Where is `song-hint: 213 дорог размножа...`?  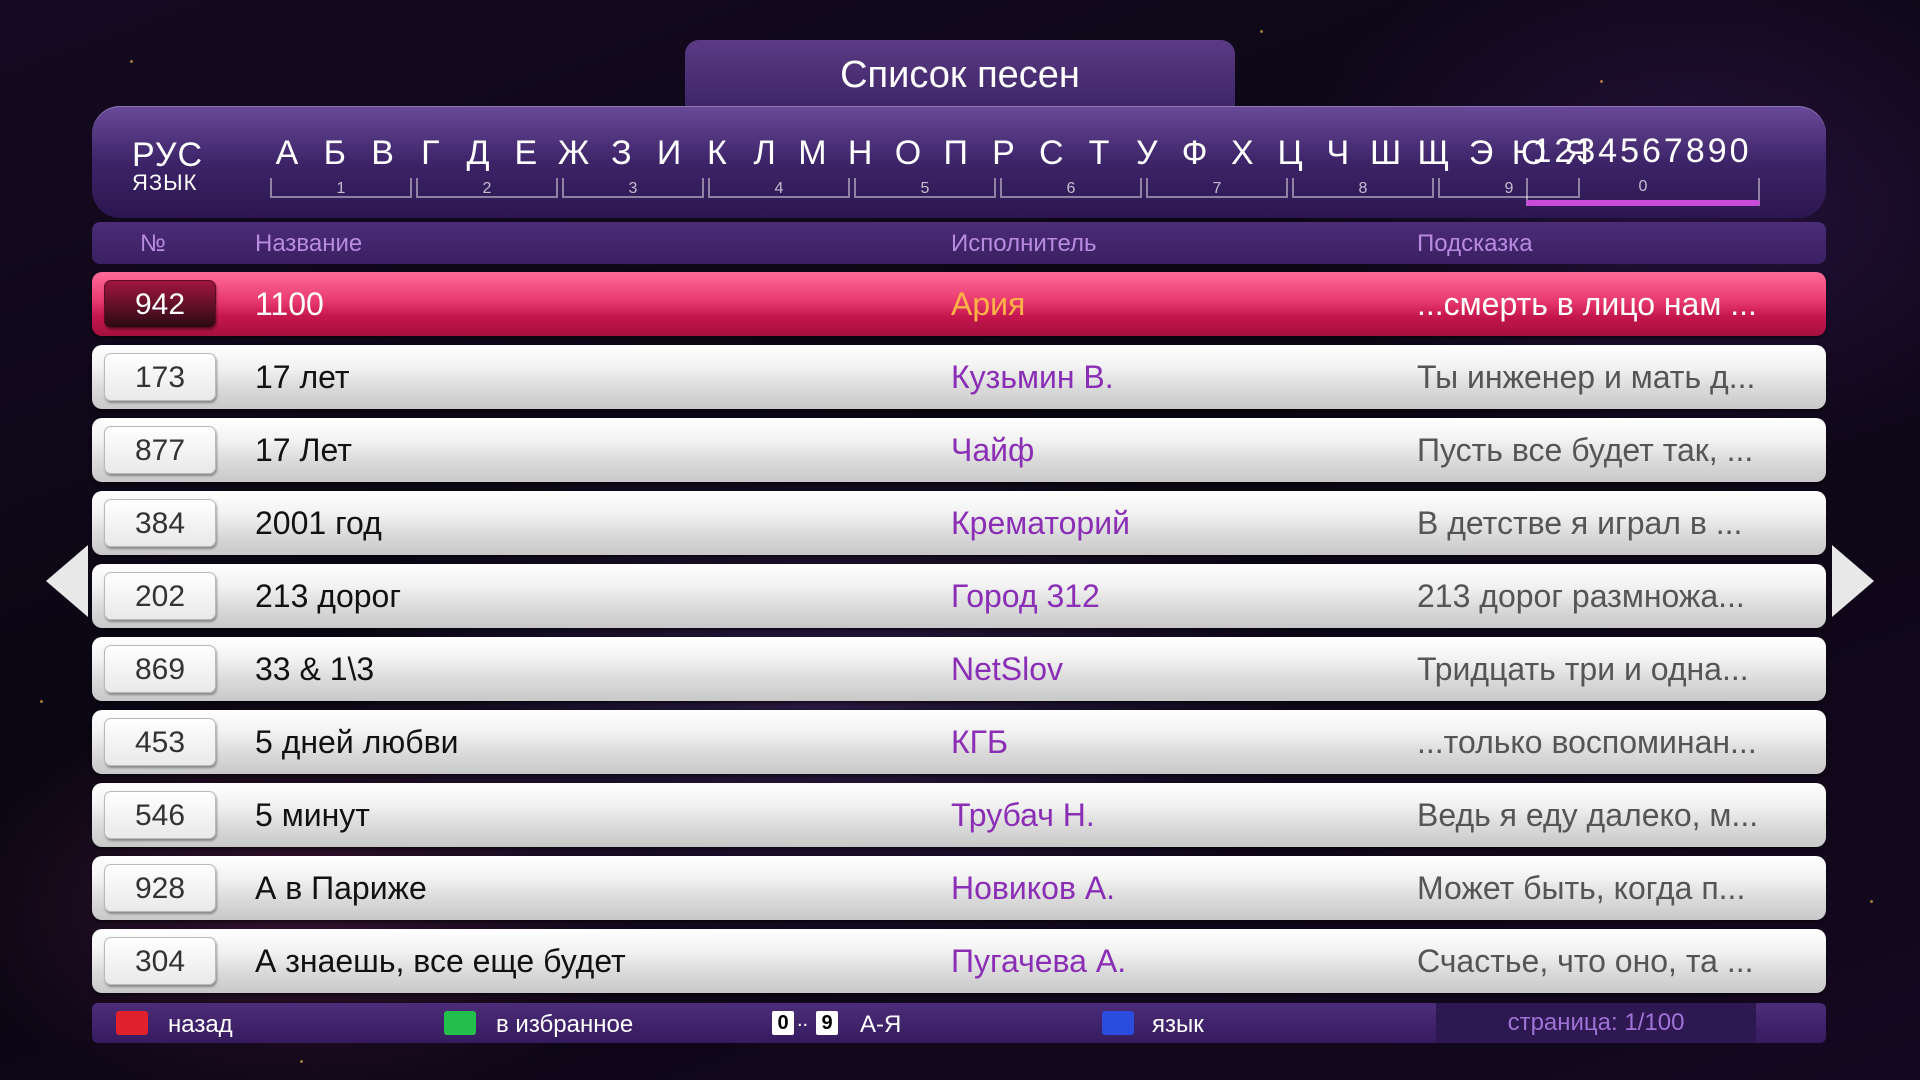 song-hint: 213 дорог размножа... is located at coordinates (1581, 596).